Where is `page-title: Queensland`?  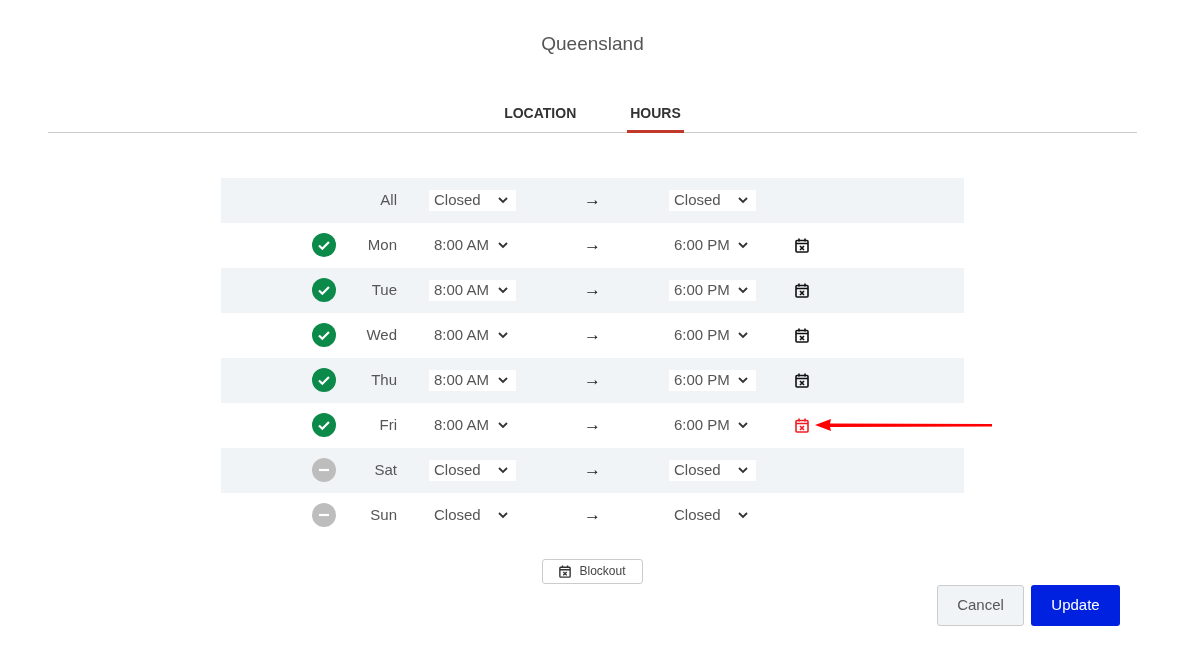 page-title: Queensland is located at coordinates (592, 44).